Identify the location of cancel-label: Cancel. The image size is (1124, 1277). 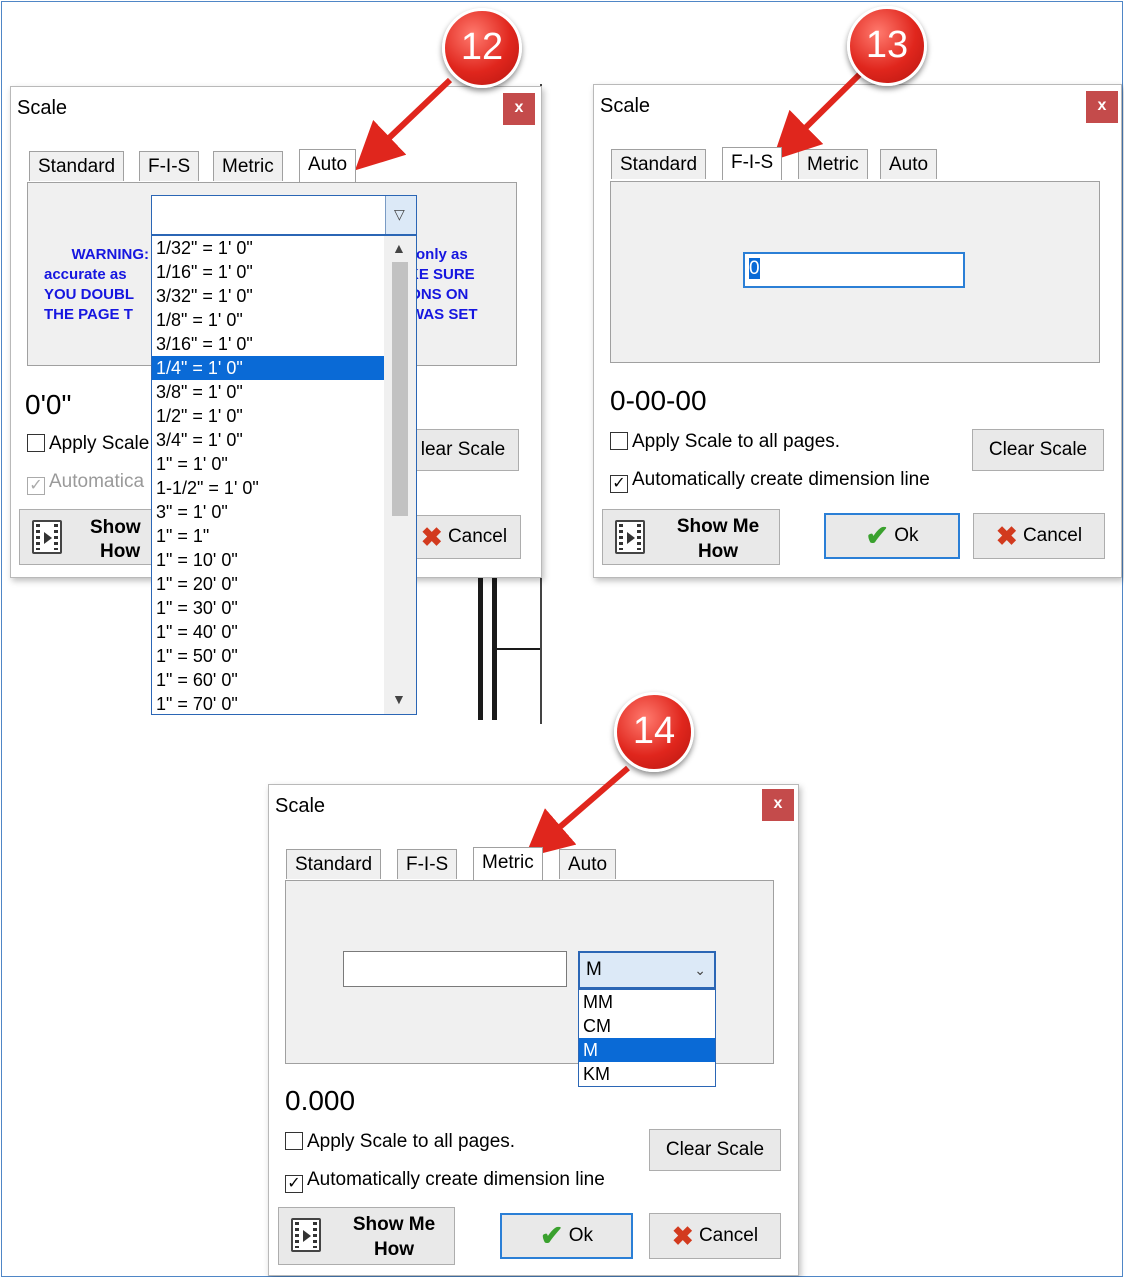
(477, 537).